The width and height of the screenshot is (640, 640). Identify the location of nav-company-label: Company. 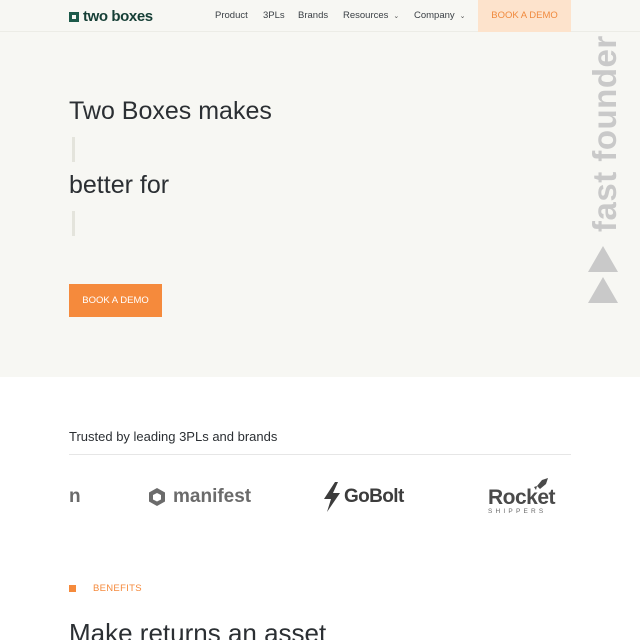
(434, 15).